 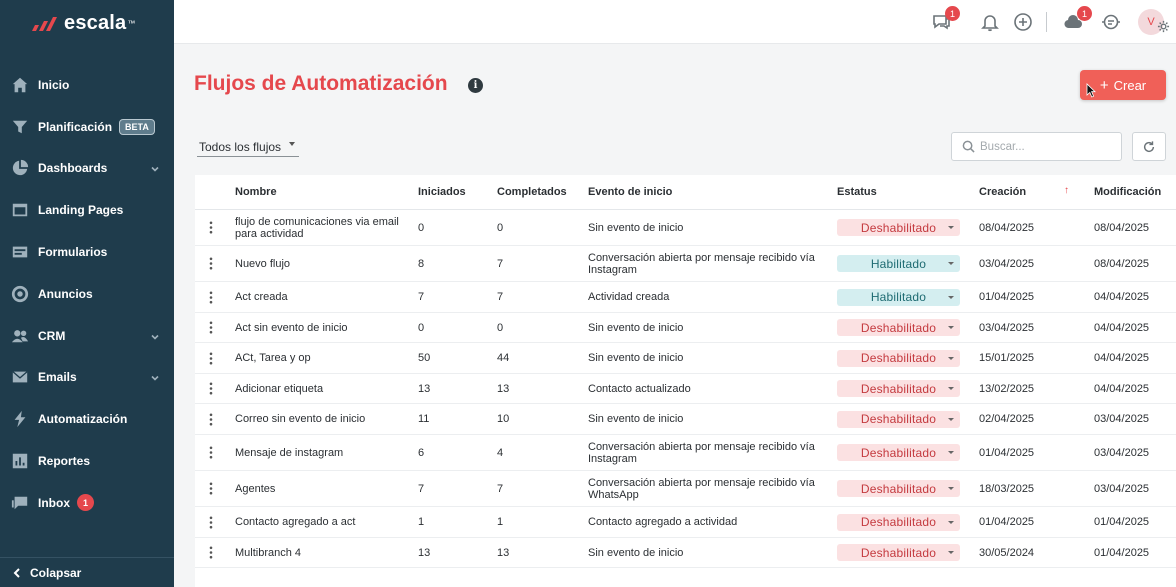 I want to click on flow-modified: 03/04/2025, so click(x=1122, y=452).